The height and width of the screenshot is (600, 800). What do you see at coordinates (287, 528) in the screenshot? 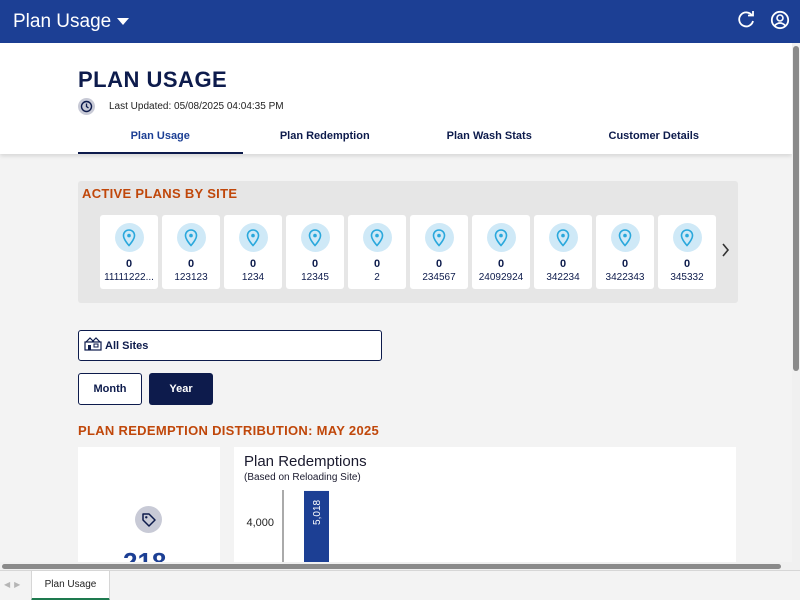
I see `chart-plot: 4,000 5,018` at bounding box center [287, 528].